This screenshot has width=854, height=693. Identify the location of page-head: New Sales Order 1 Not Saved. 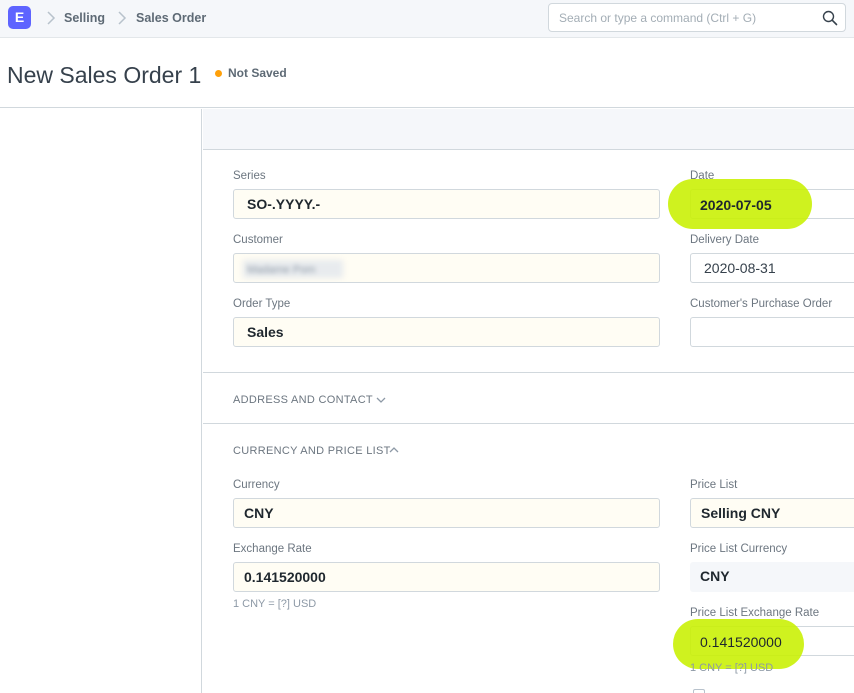
(427, 73).